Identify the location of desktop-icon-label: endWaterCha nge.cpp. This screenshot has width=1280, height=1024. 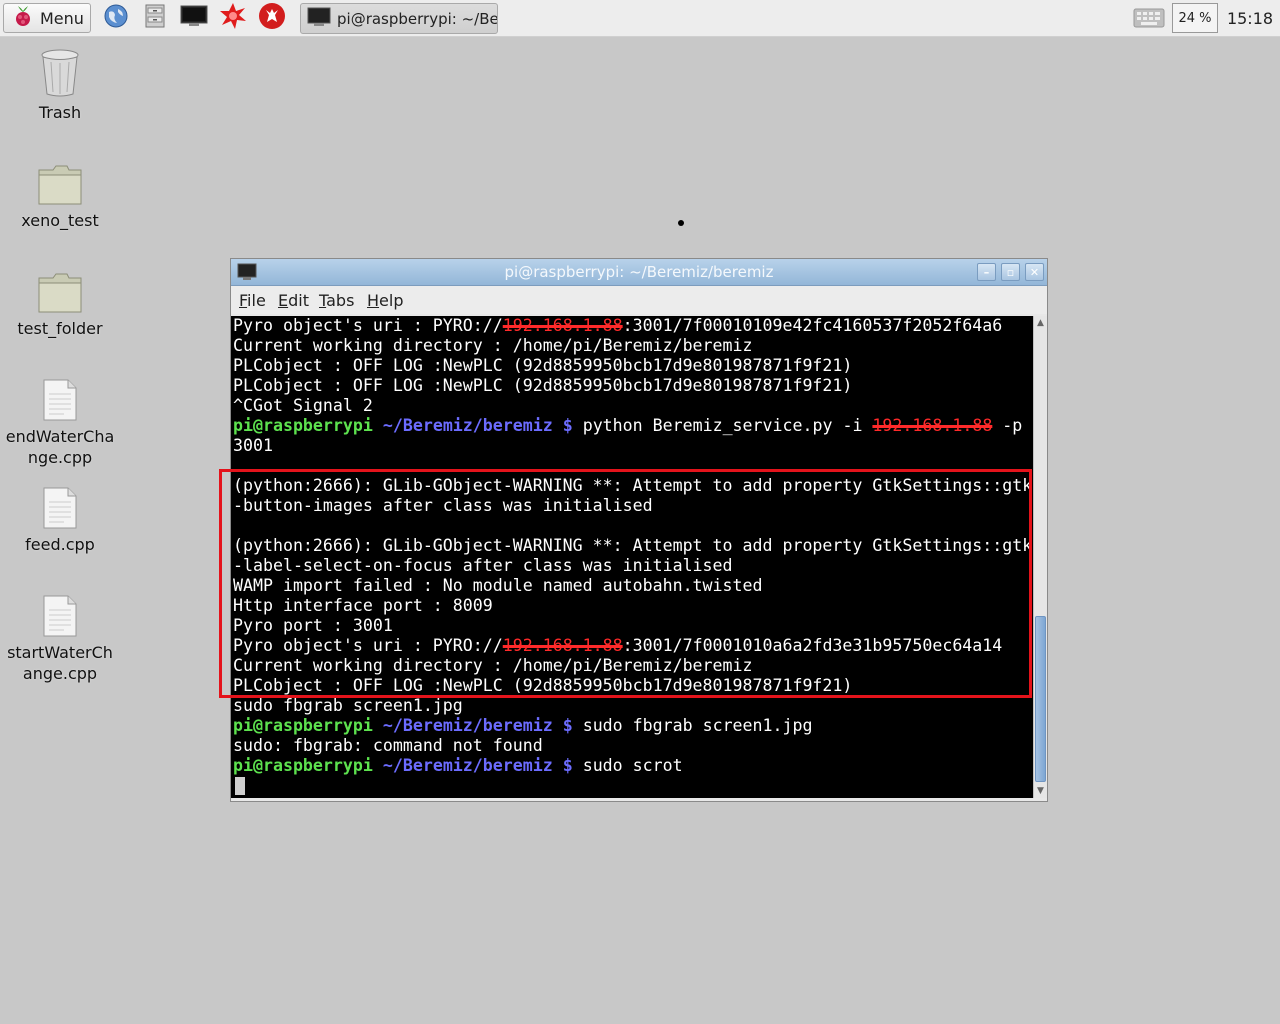
(60, 447).